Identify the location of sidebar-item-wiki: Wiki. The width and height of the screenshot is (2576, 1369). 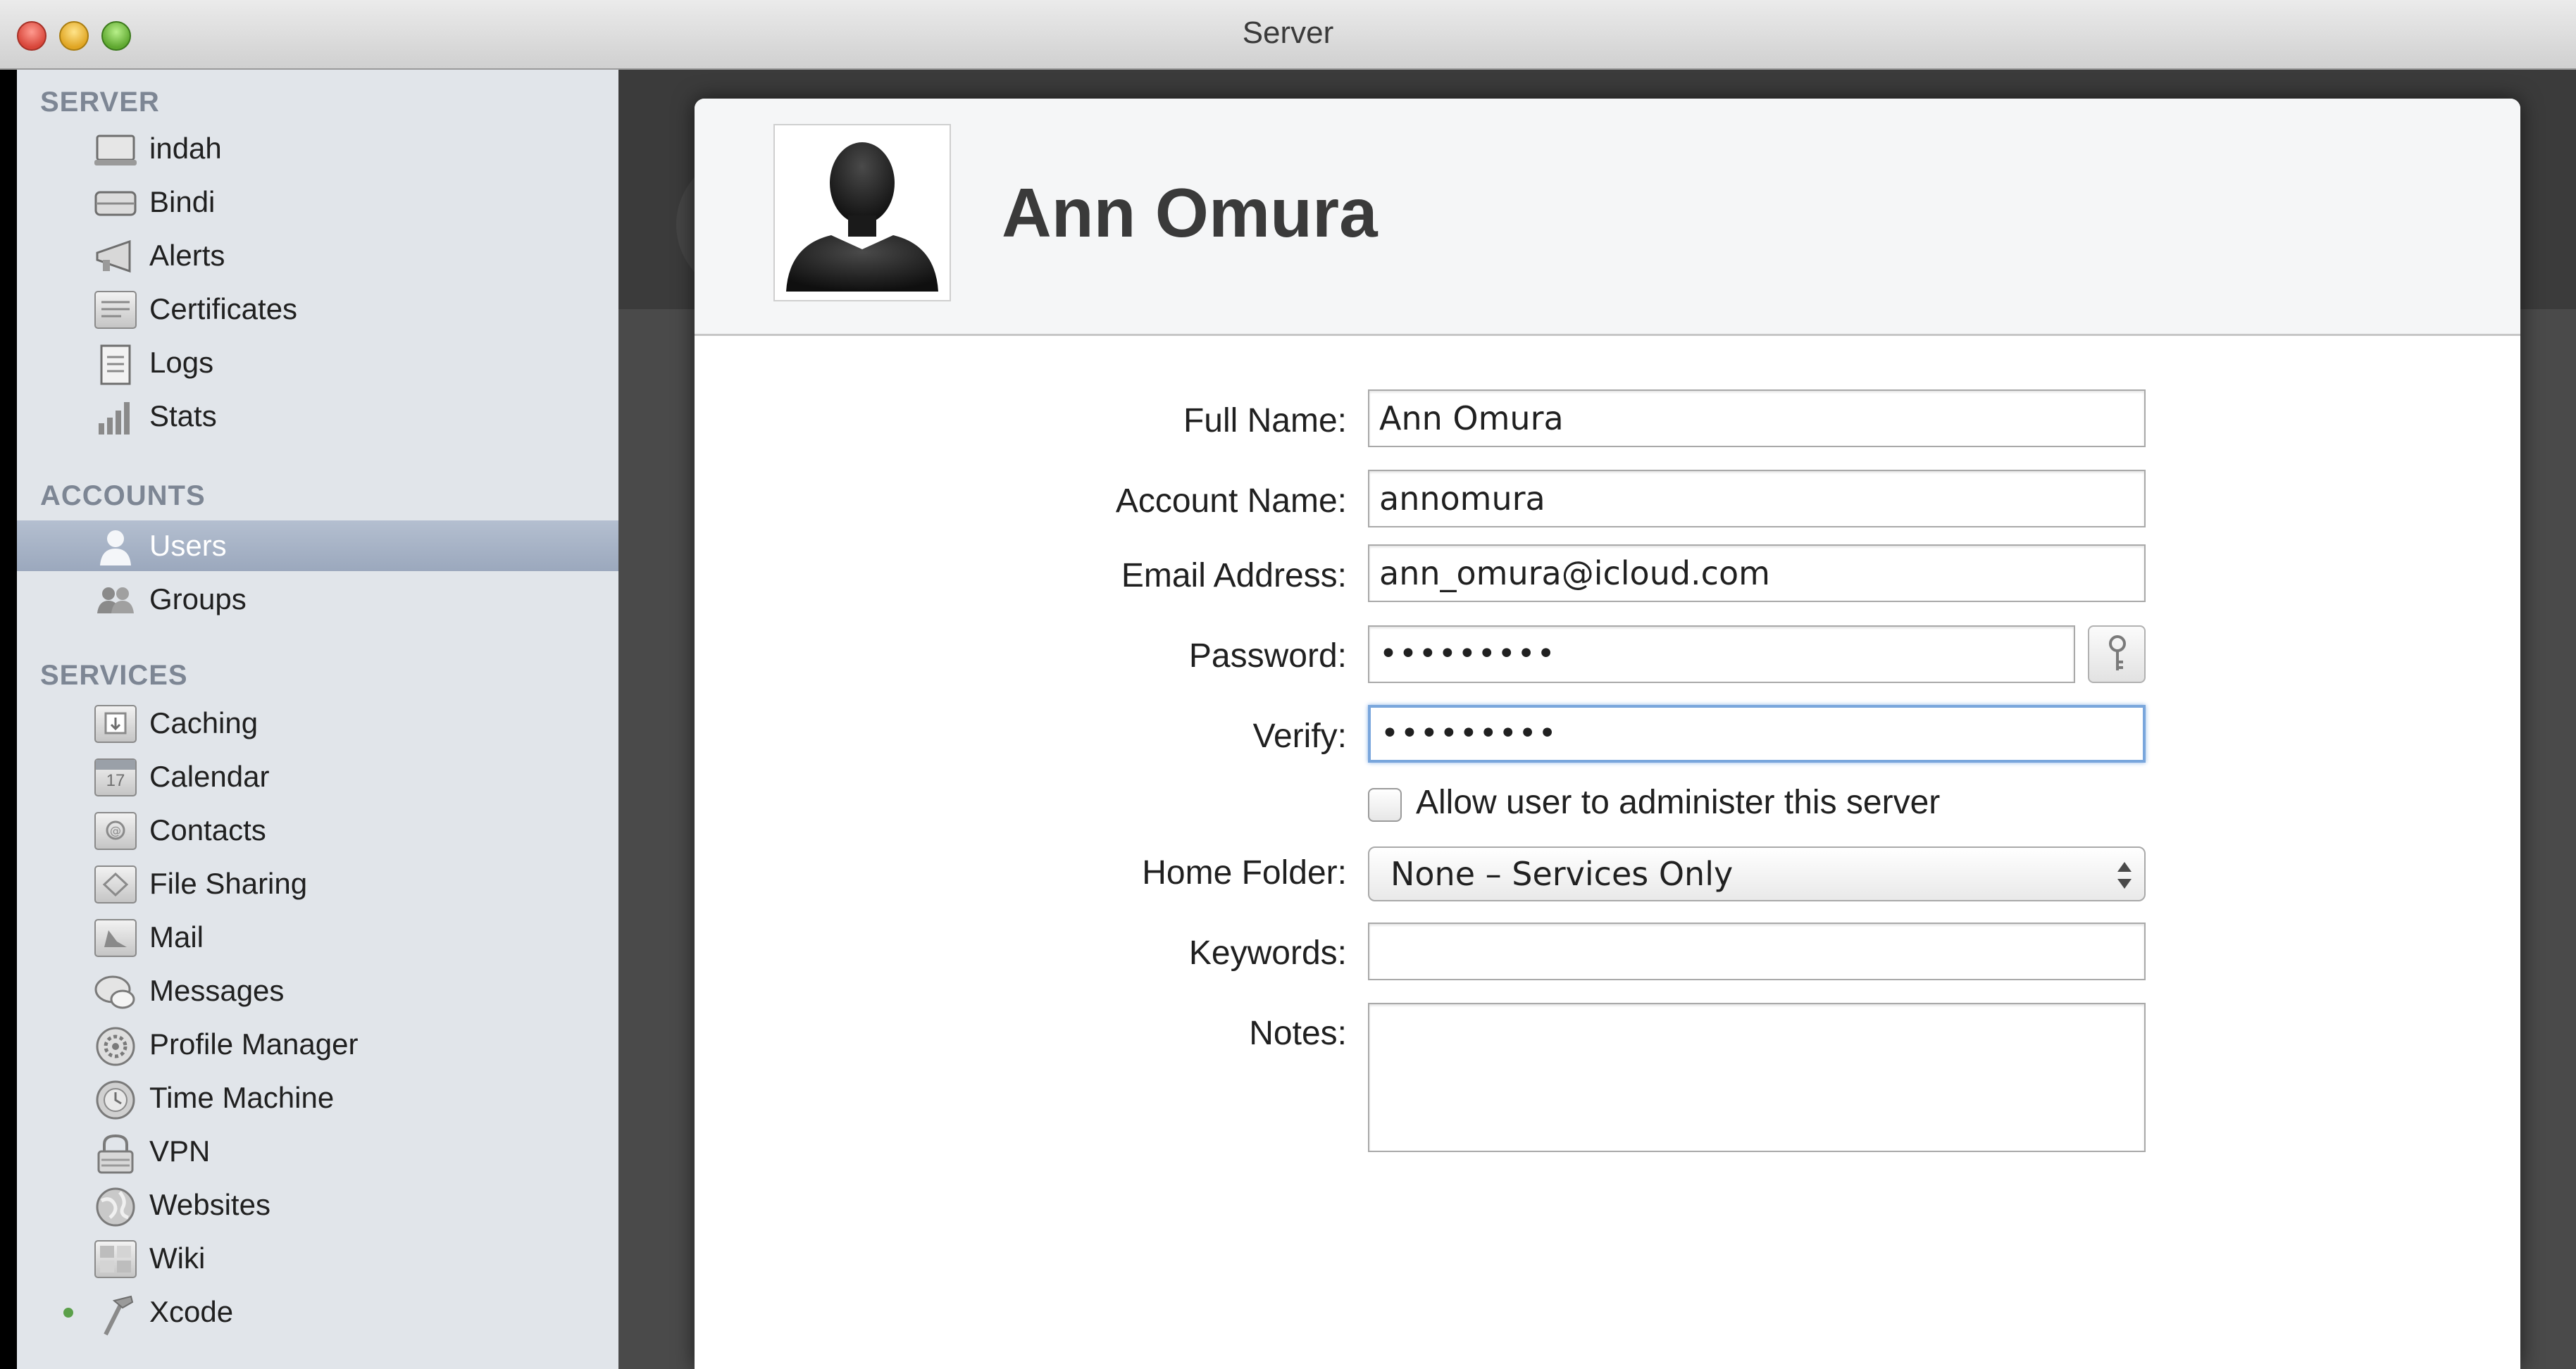
(317, 1258).